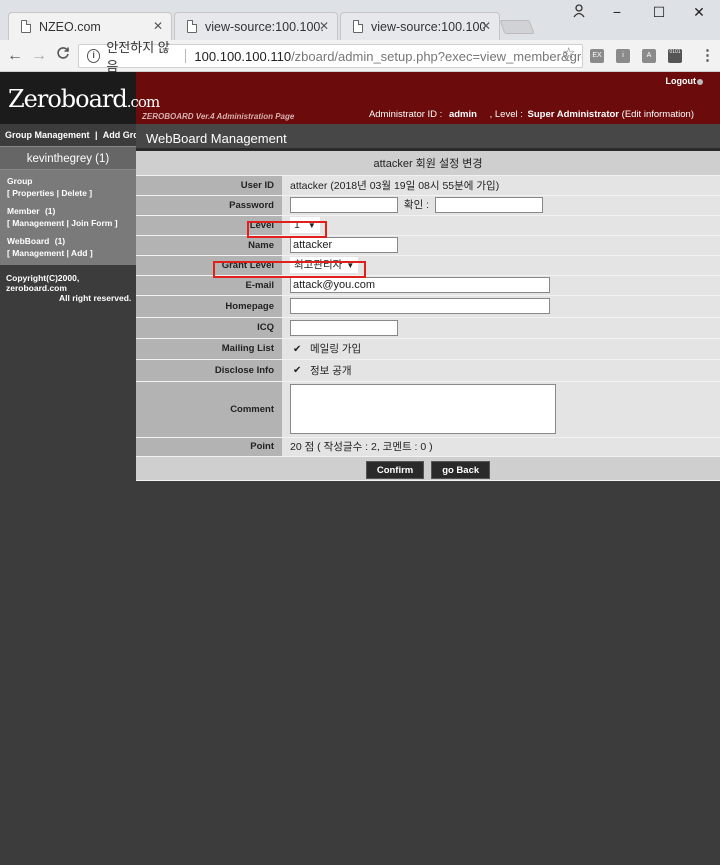  Describe the element at coordinates (28, 241) in the screenshot. I see `webboard-label: WebBoard` at that location.